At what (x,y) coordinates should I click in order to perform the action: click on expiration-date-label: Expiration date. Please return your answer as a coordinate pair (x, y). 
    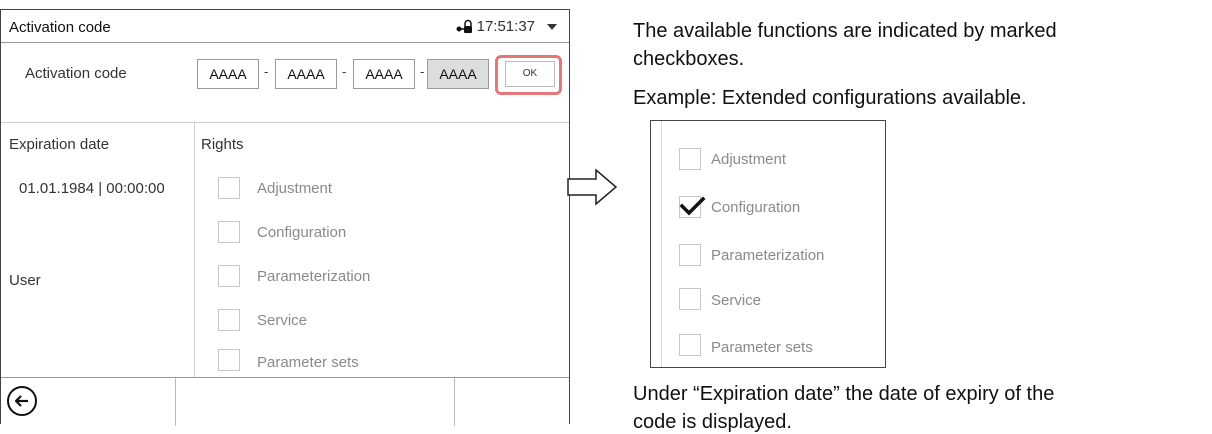
    Looking at the image, I should click on (59, 144).